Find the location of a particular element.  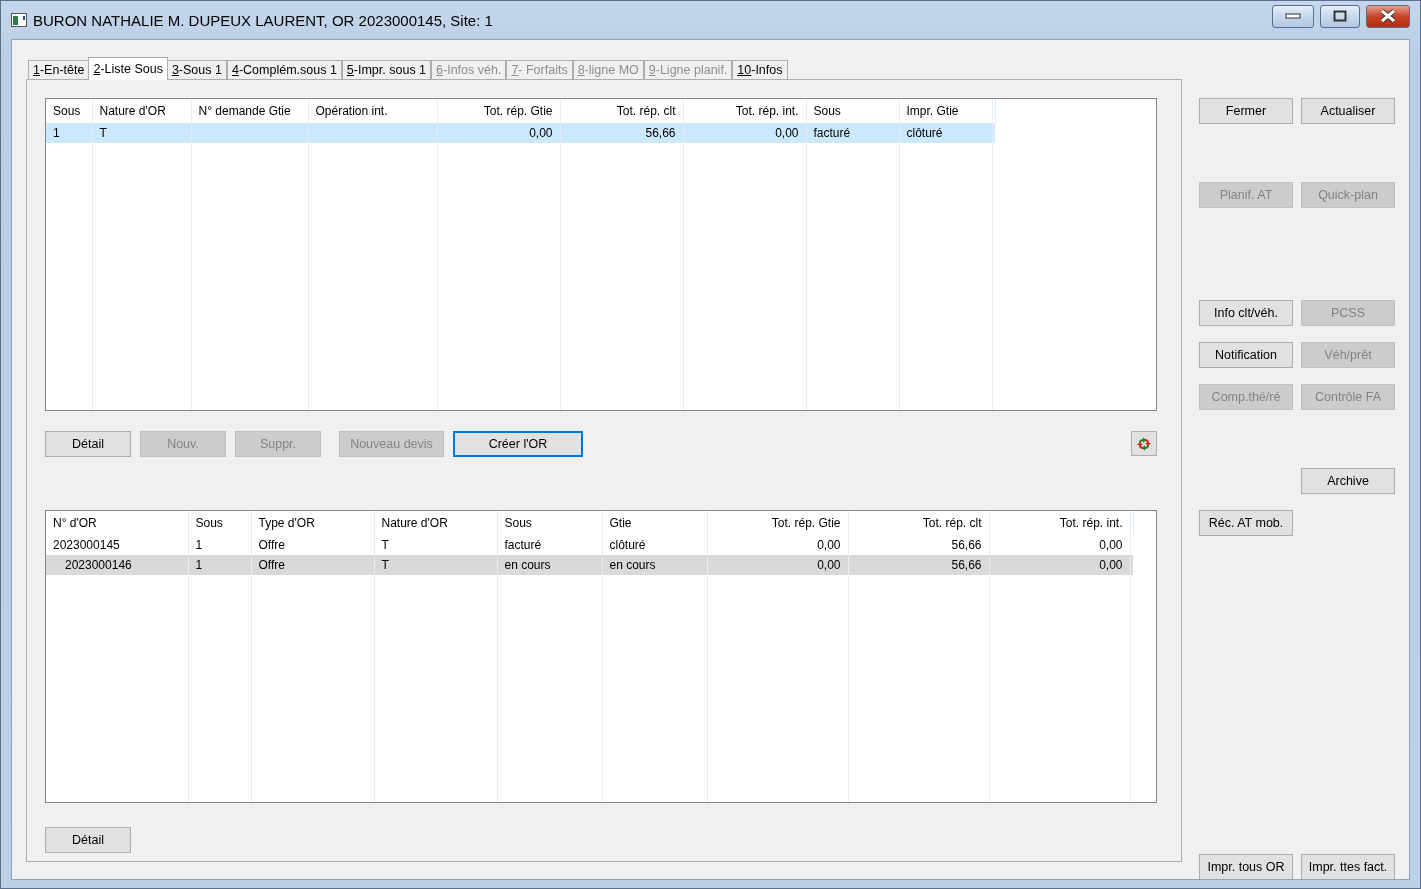

tab: 10-Infos is located at coordinates (760, 70).